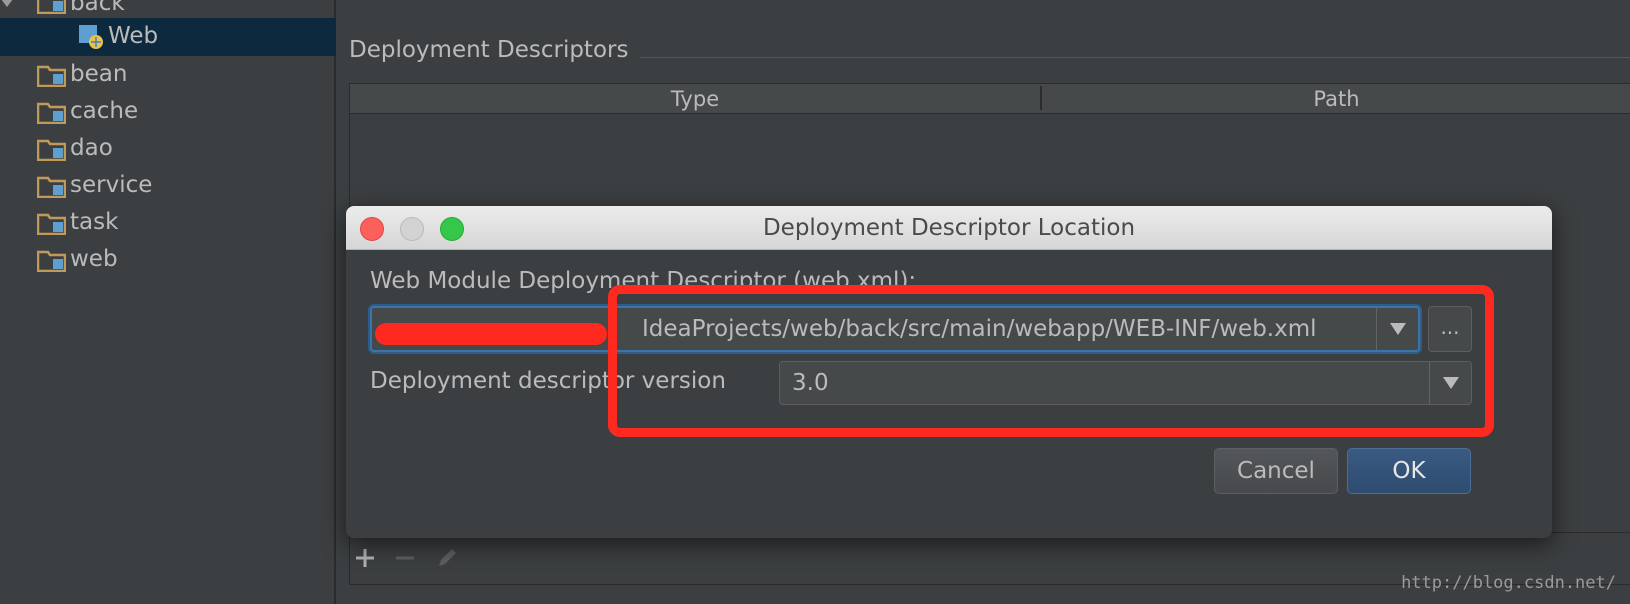 Image resolution: width=1630 pixels, height=604 pixels. I want to click on redaction-scribble, so click(491, 334).